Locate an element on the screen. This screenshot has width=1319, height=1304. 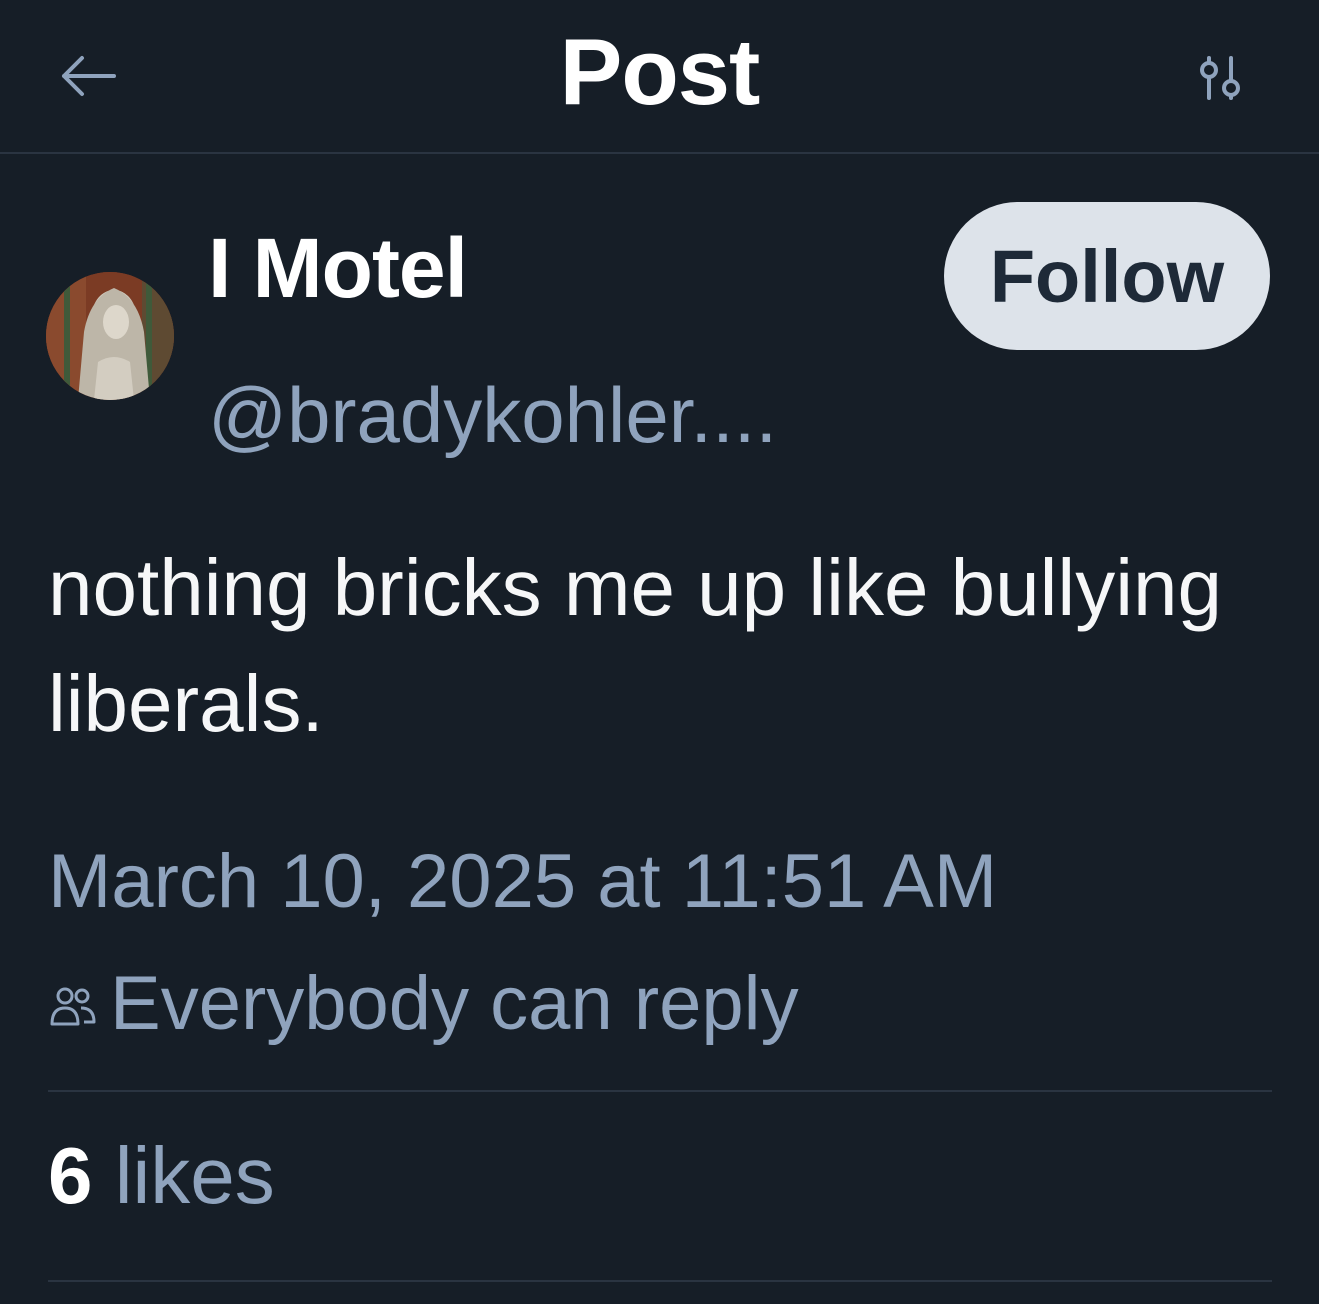
reply-setting: Everybody can reply is located at coordinates (423, 1003).